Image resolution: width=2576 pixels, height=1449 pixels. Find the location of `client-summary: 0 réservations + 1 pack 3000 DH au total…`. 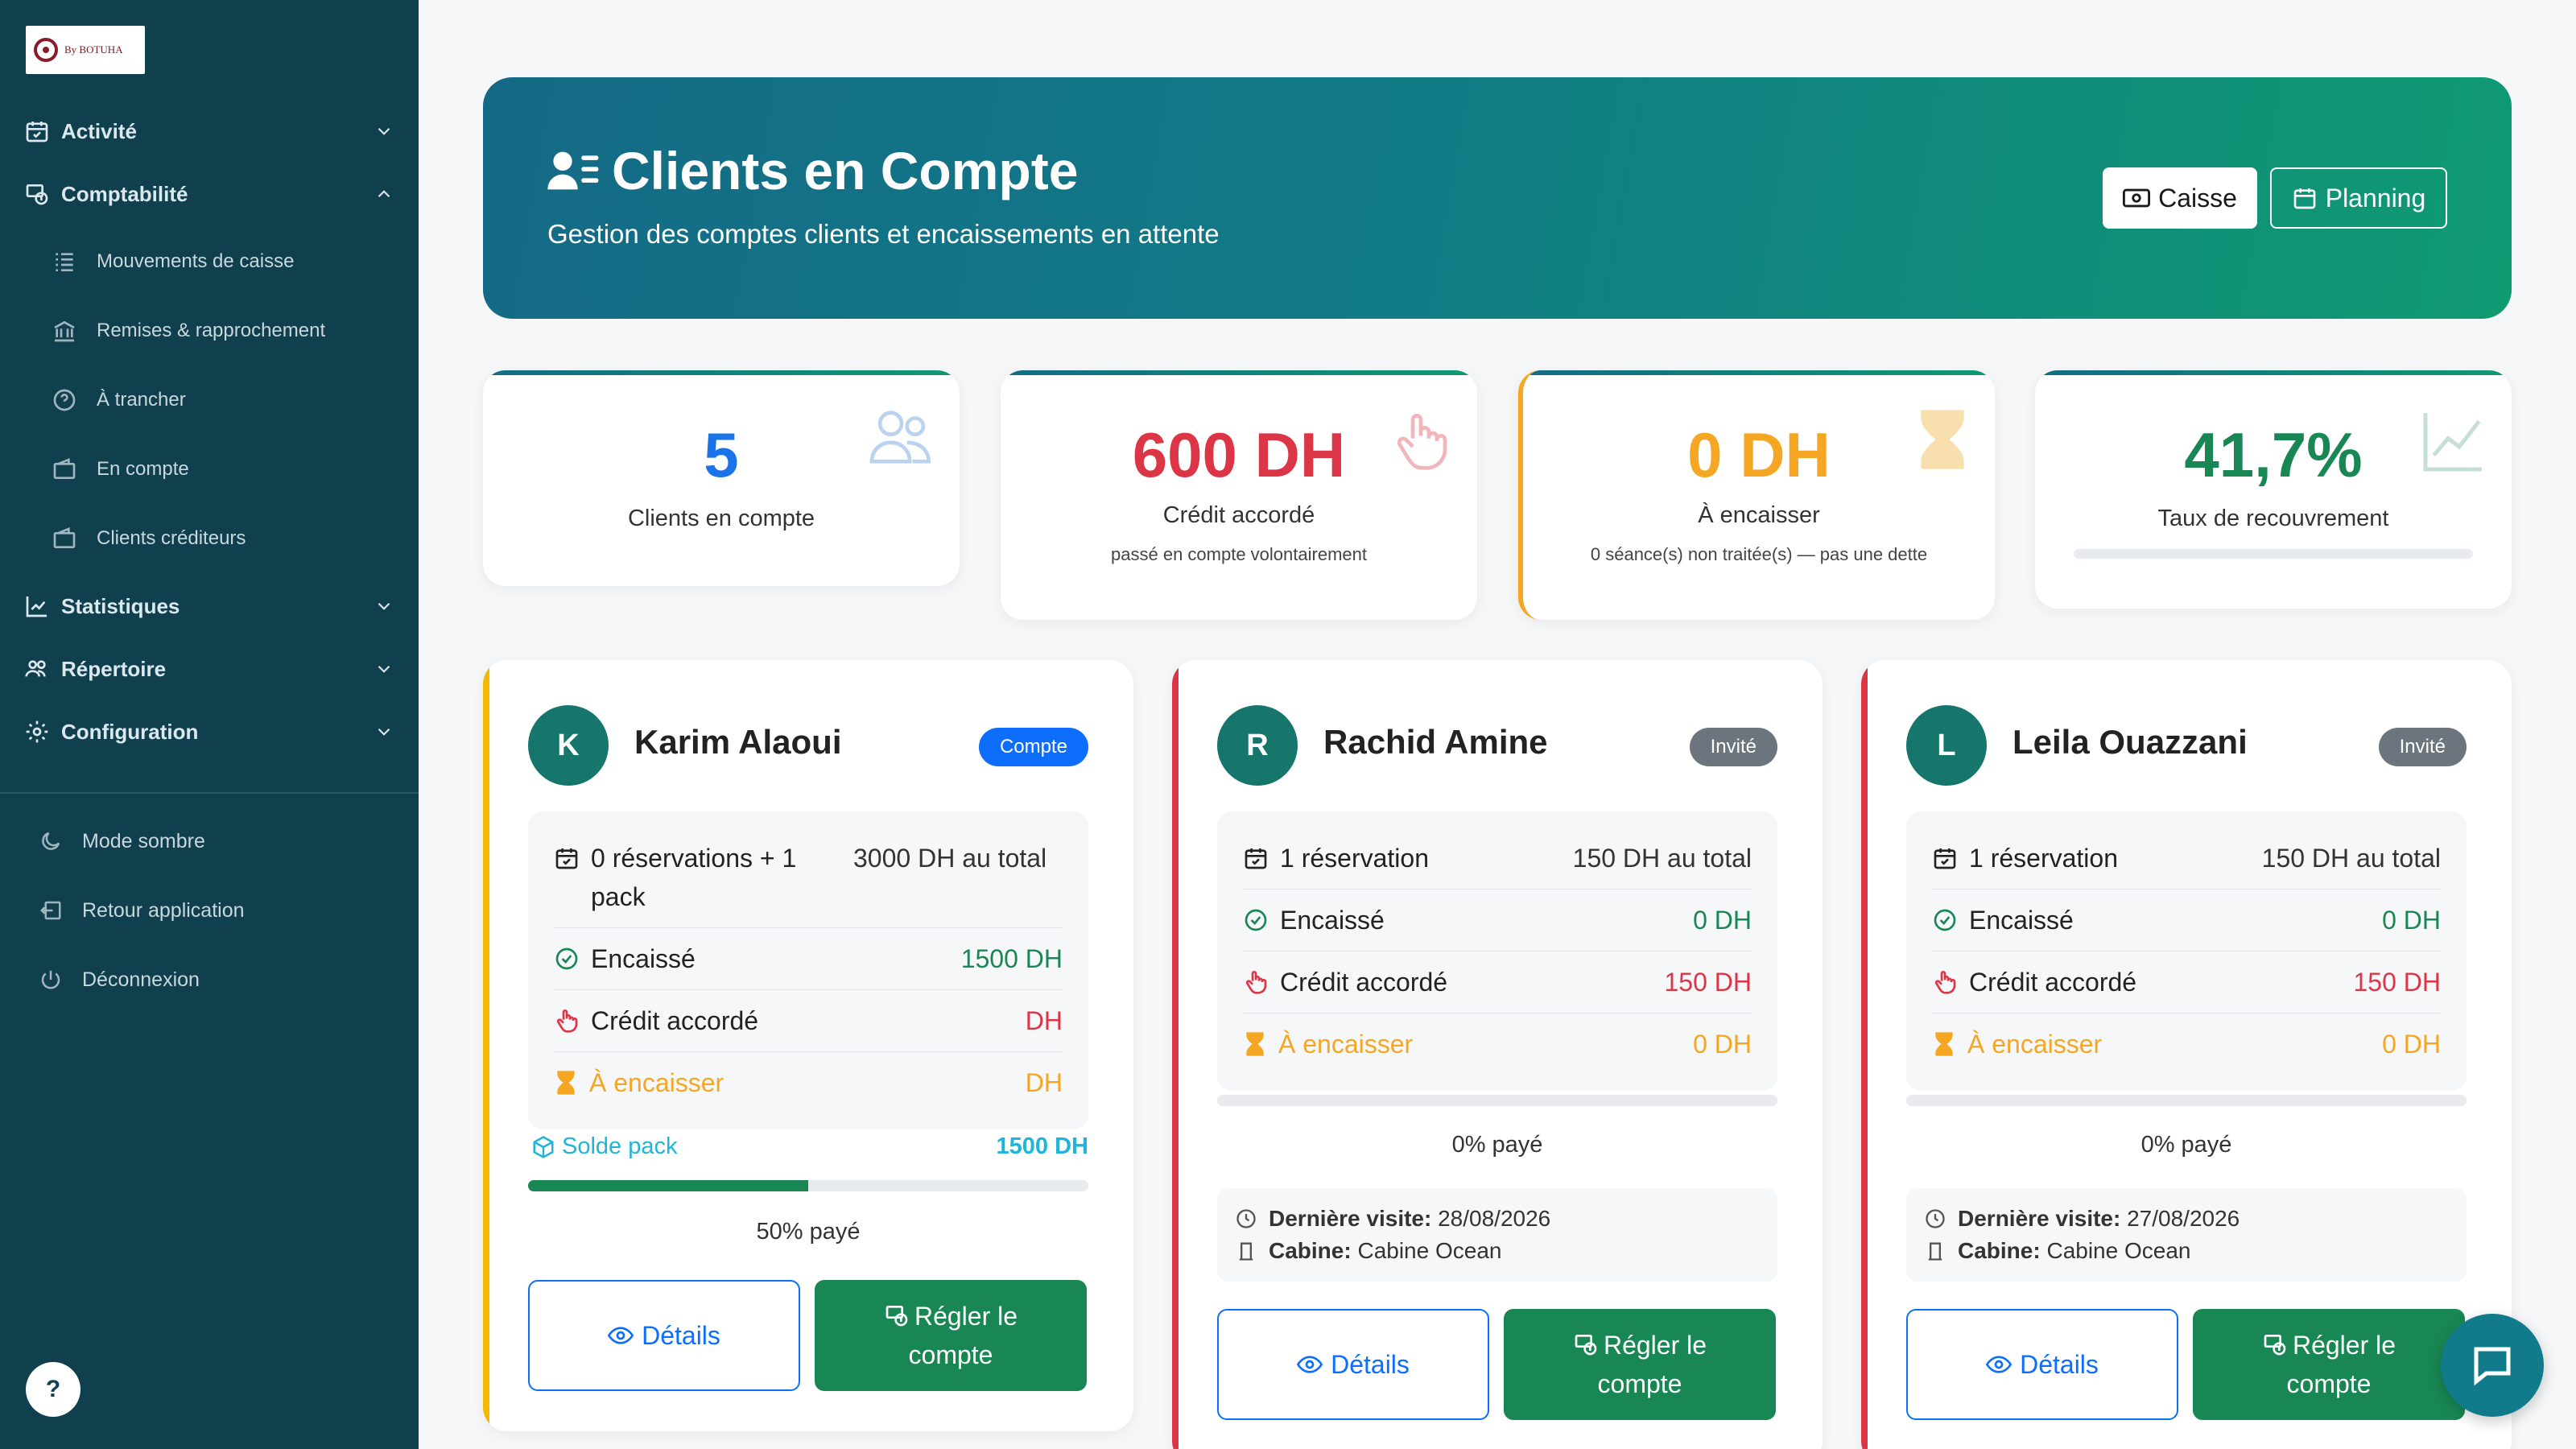

client-summary: 0 réservations + 1 pack 3000 DH au total… is located at coordinates (808, 970).